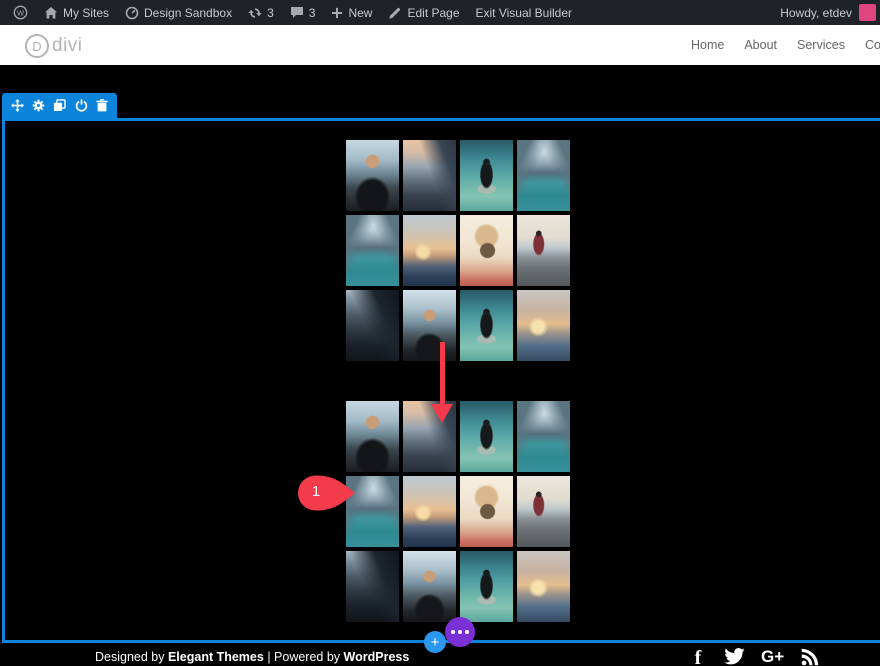 Image resolution: width=880 pixels, height=666 pixels. I want to click on nav-item-about: About, so click(760, 45).